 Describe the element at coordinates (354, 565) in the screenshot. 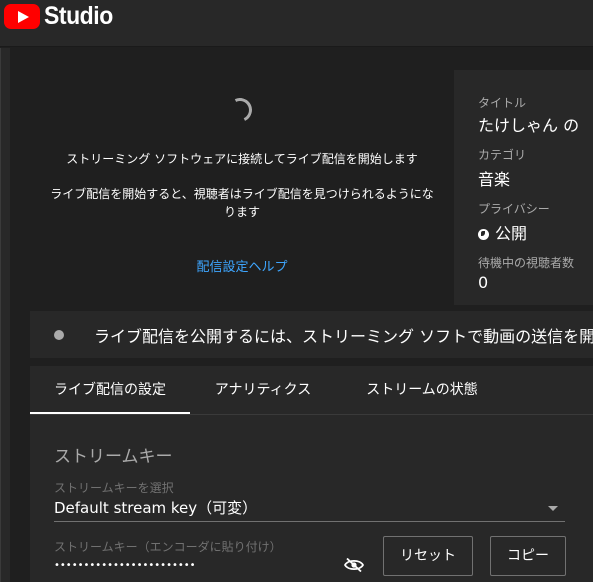

I see `eye-off-icon` at that location.